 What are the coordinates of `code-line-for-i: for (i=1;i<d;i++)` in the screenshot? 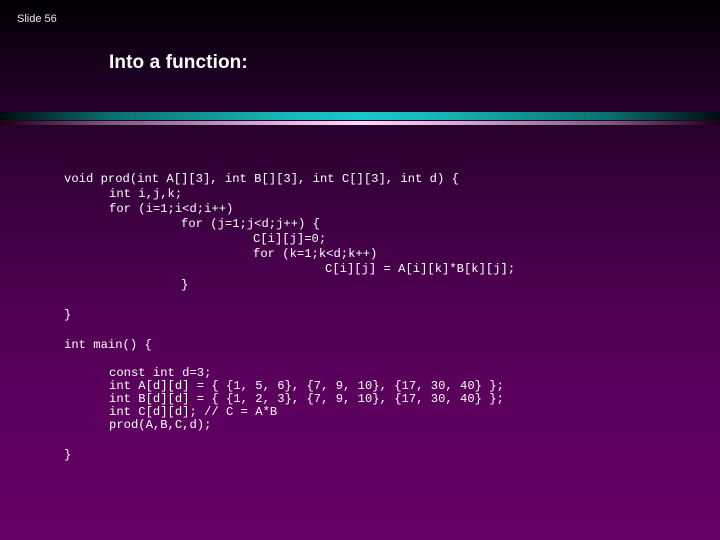 It's located at (171, 209).